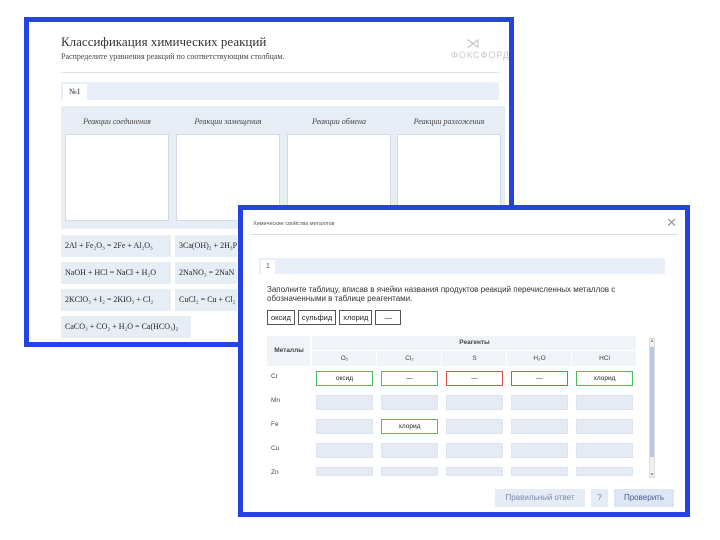  I want to click on column-header: Реакции соединения, so click(117, 121).